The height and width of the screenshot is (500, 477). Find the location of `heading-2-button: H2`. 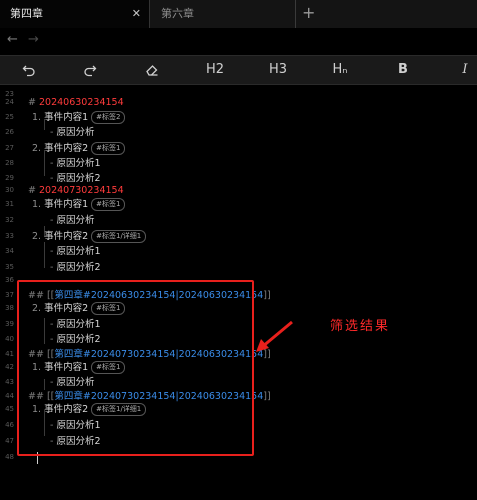

heading-2-button: H2 is located at coordinates (215, 70).